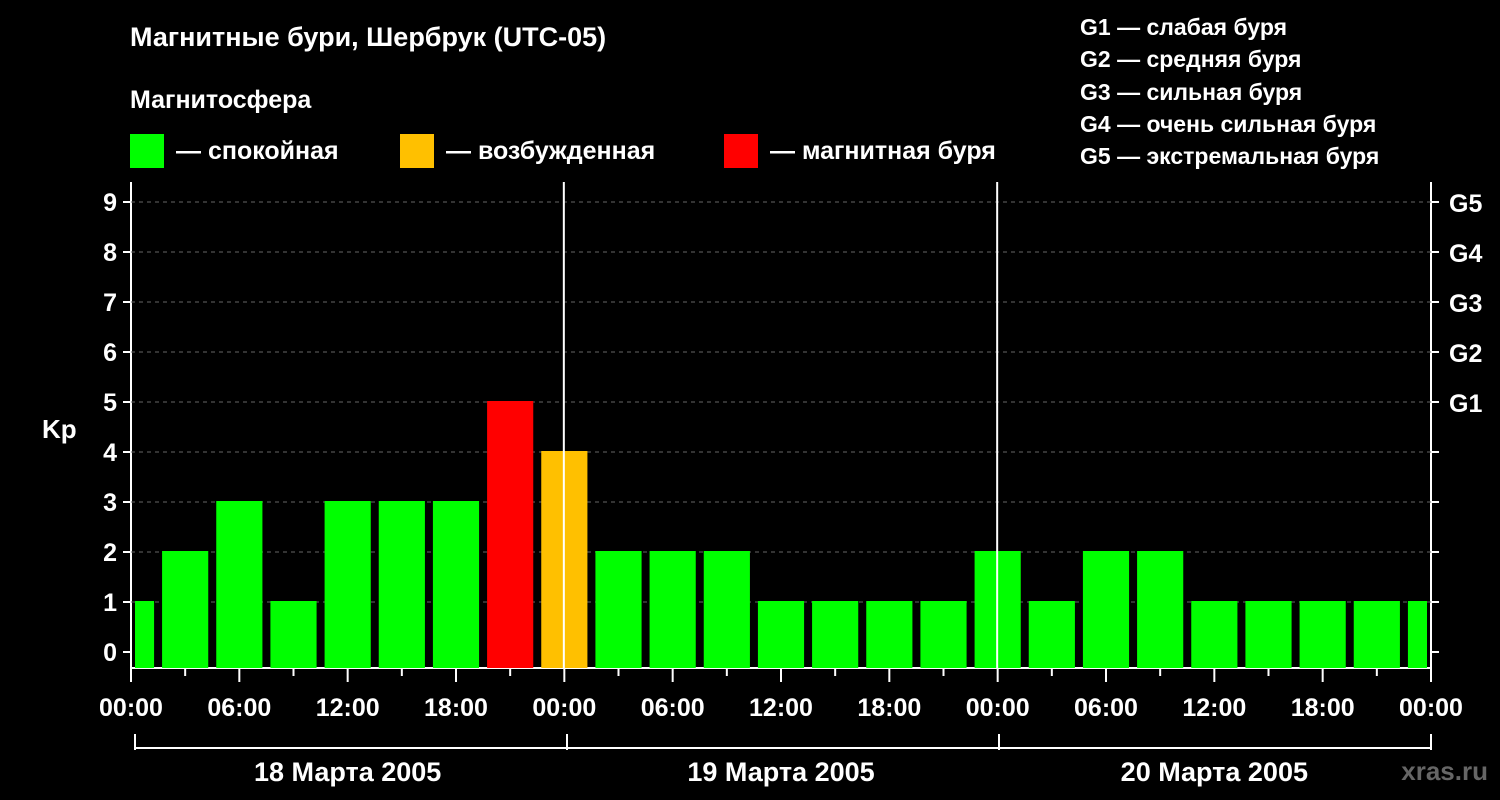 The height and width of the screenshot is (800, 1500). What do you see at coordinates (110, 603) in the screenshot?
I see `y-tick-label: 1` at bounding box center [110, 603].